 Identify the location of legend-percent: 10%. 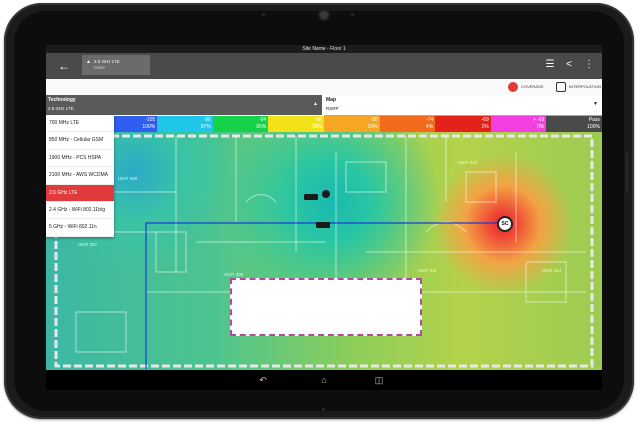
(372, 127).